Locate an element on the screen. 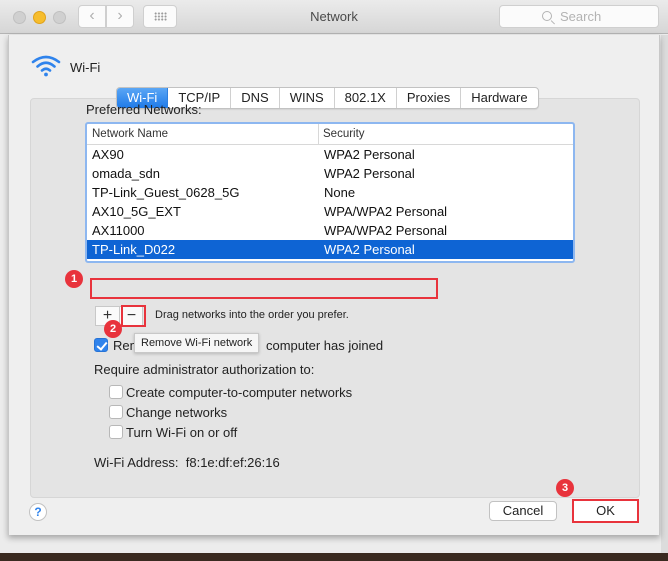  tab-wins: WINS is located at coordinates (307, 98).